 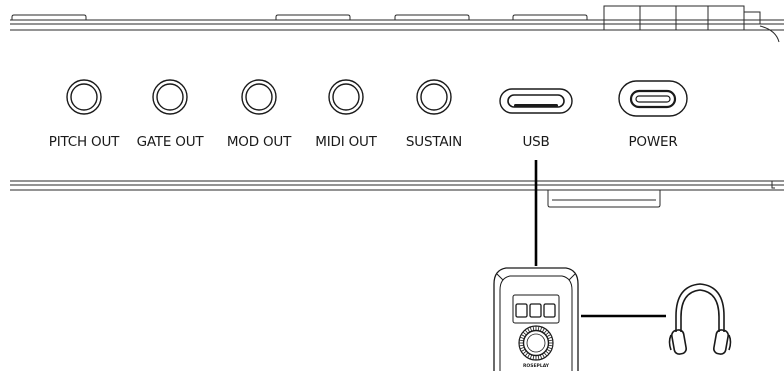 What do you see at coordinates (84, 97) in the screenshot?
I see `jack-port-pitch-out` at bounding box center [84, 97].